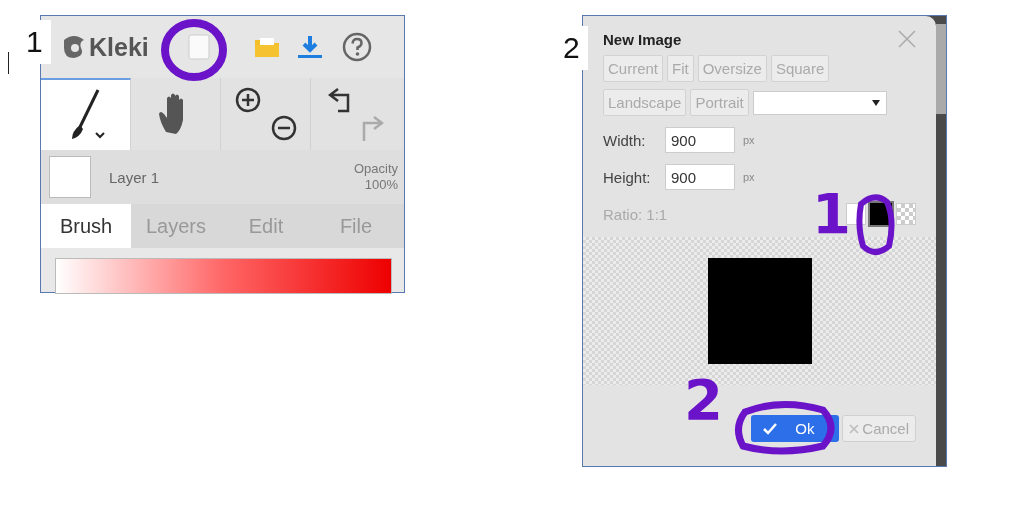 This screenshot has width=1024, height=527. Describe the element at coordinates (633, 68) in the screenshot. I see `preset-button: Current` at that location.